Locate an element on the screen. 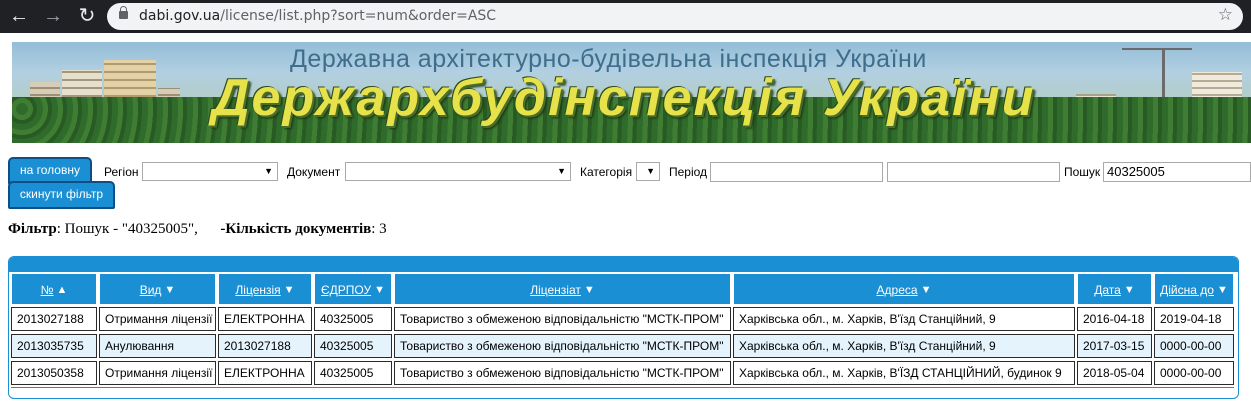 The width and height of the screenshot is (1251, 407). column-header-license: Ліцензія ▼ is located at coordinates (265, 289).